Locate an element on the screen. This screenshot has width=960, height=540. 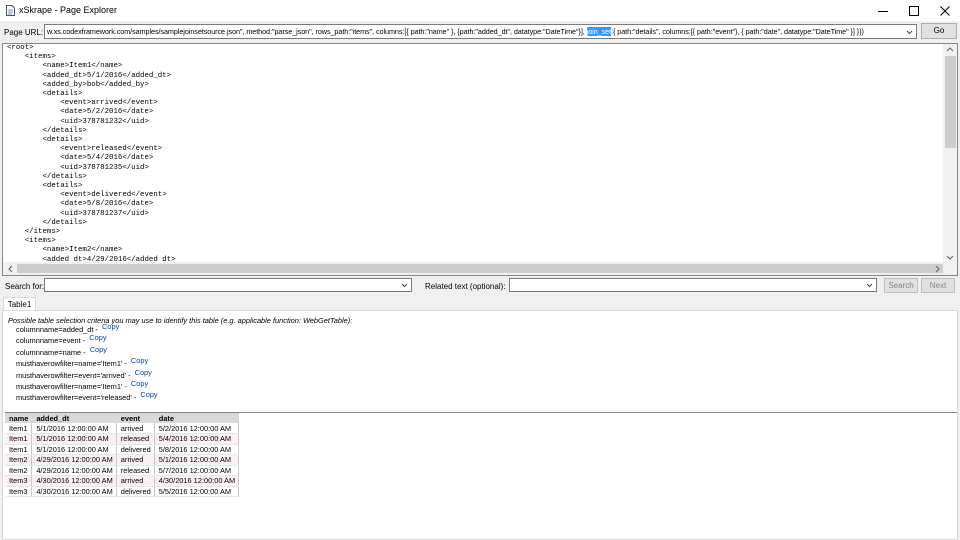
column-header-name: name is located at coordinates (19, 418).